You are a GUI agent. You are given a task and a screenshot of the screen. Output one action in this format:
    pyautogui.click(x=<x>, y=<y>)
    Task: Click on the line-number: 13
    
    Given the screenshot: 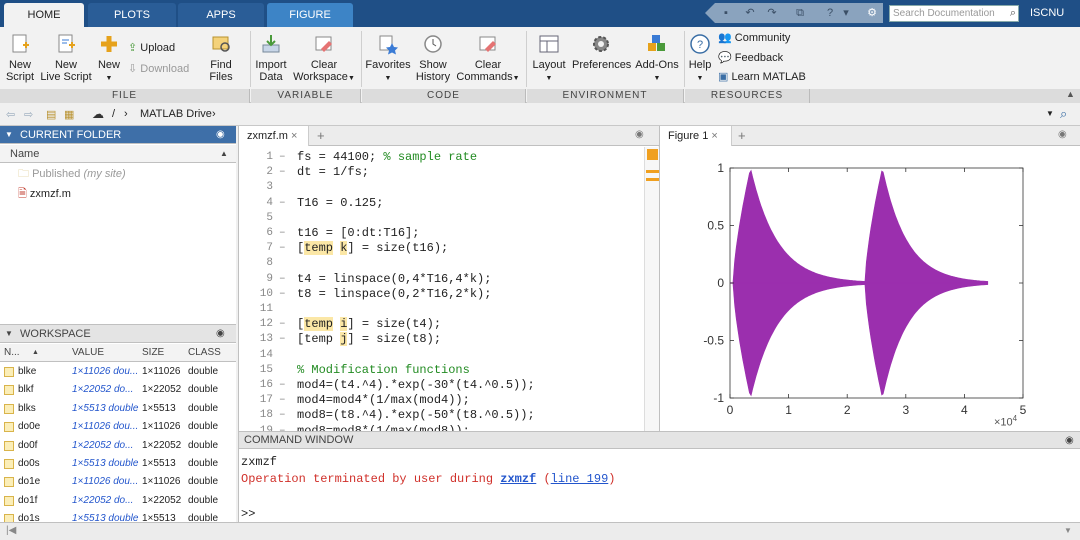 What is the action you would take?
    pyautogui.click(x=256, y=339)
    